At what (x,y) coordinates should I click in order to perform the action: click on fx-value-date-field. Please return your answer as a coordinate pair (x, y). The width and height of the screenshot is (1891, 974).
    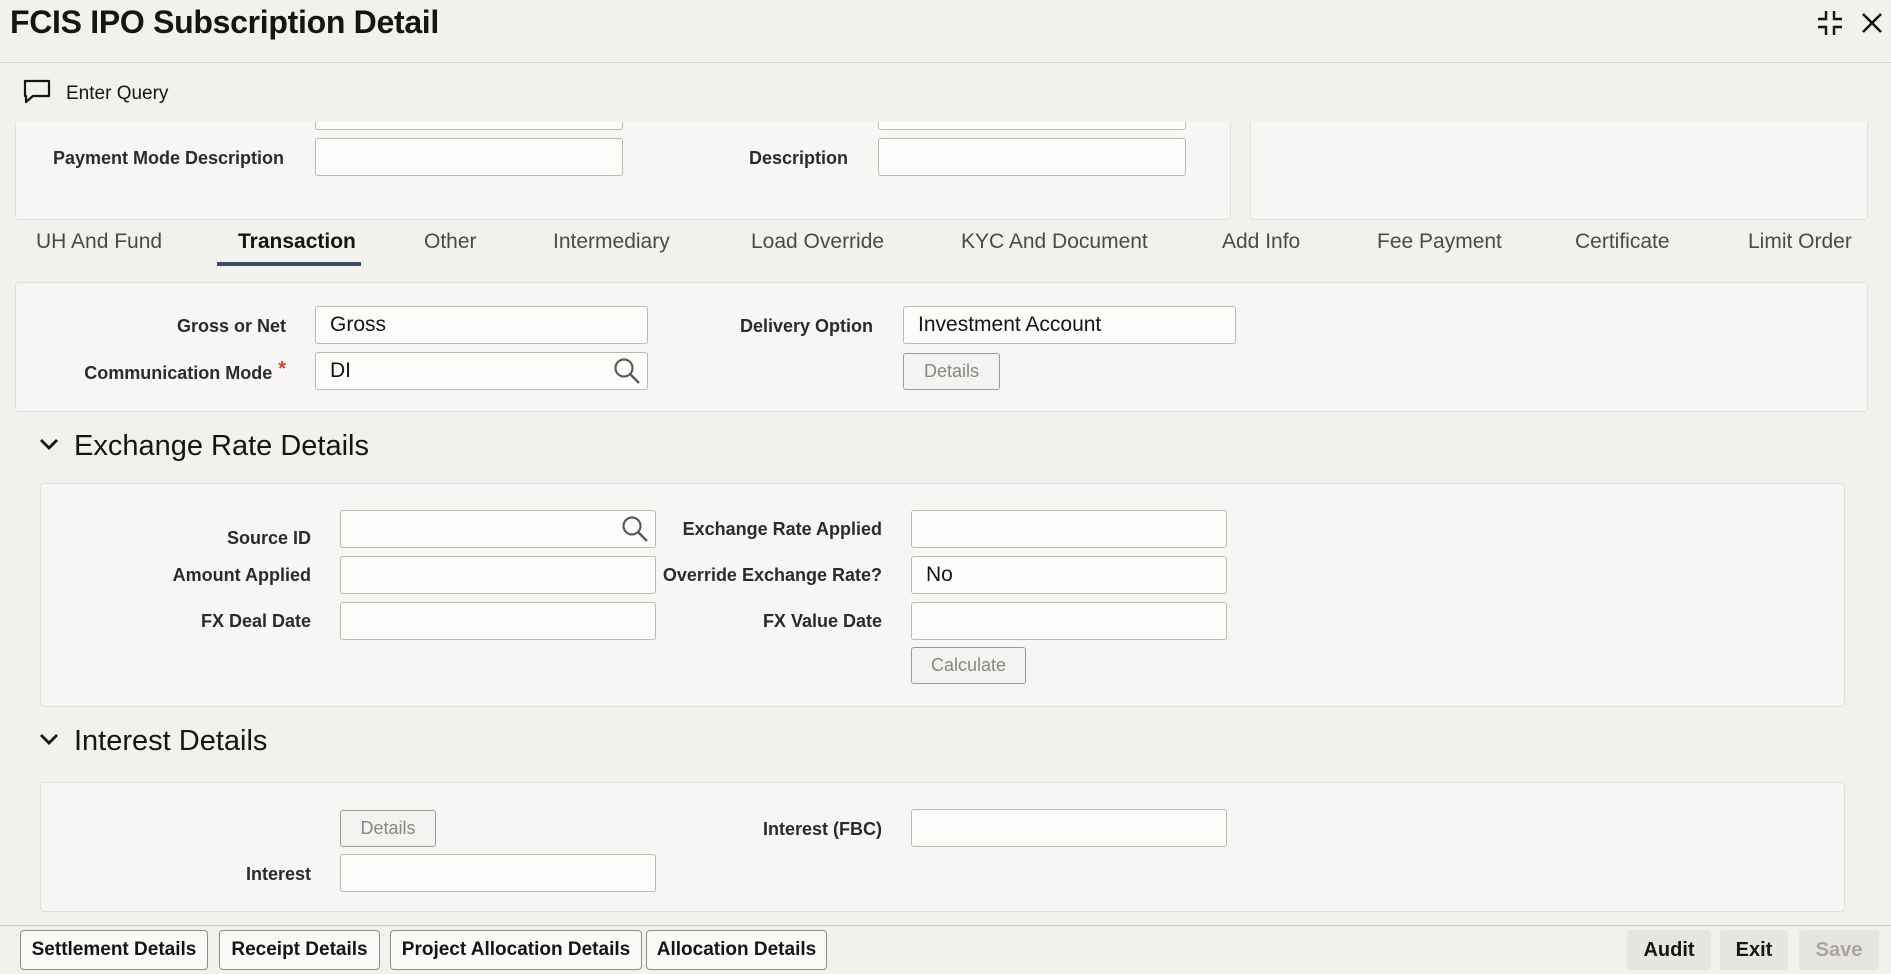
    Looking at the image, I should click on (1069, 621).